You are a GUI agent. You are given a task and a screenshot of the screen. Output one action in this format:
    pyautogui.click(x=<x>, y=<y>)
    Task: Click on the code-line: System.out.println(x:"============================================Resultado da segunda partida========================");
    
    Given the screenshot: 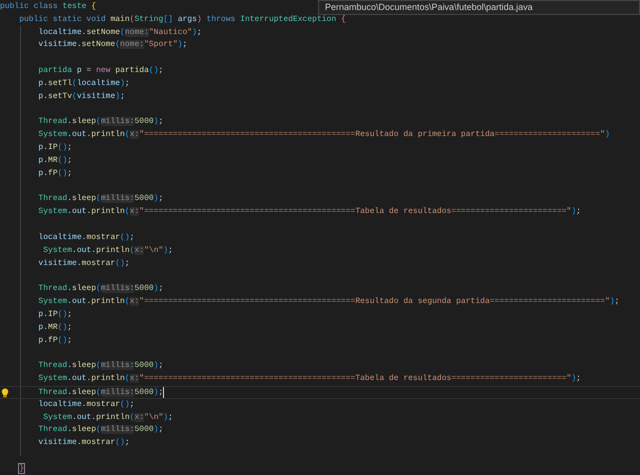 What is the action you would take?
    pyautogui.click(x=328, y=302)
    